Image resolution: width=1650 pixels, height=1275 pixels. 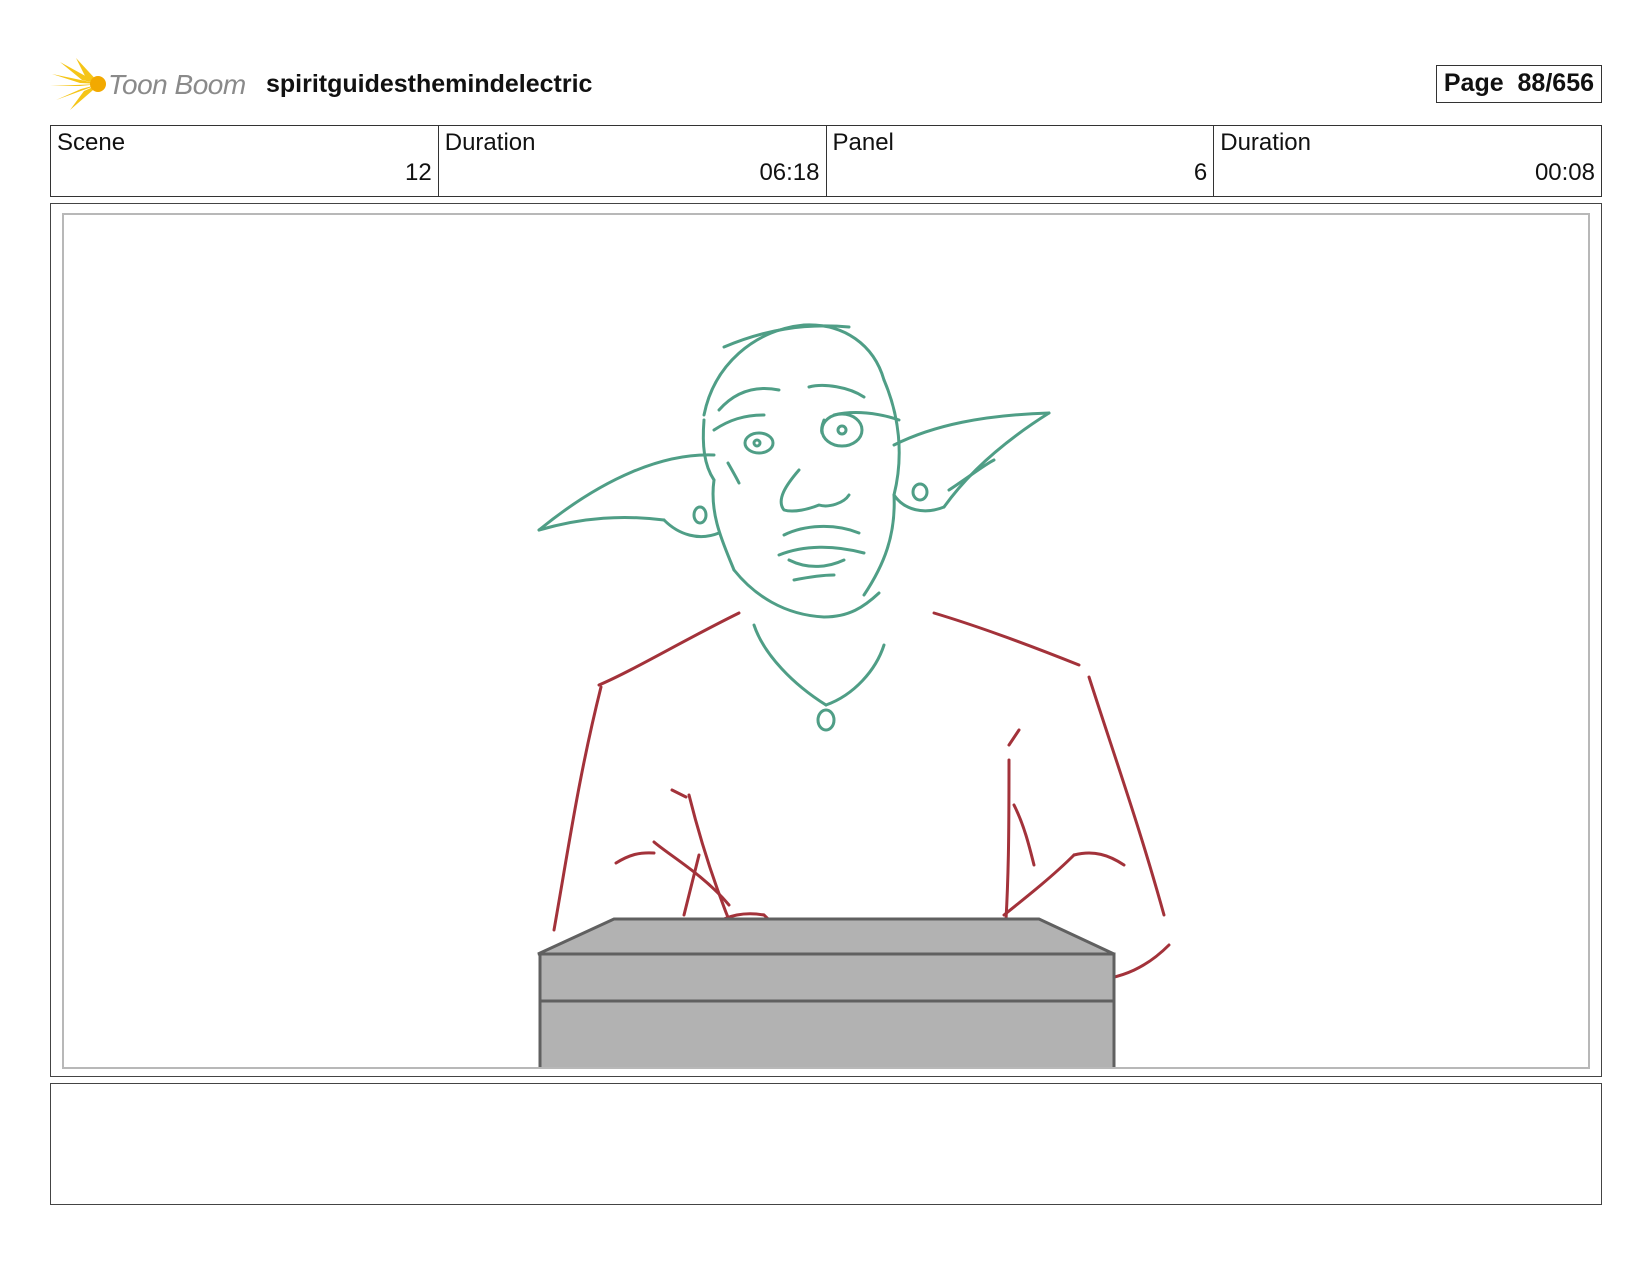 I want to click on starburst-icon, so click(x=78, y=84).